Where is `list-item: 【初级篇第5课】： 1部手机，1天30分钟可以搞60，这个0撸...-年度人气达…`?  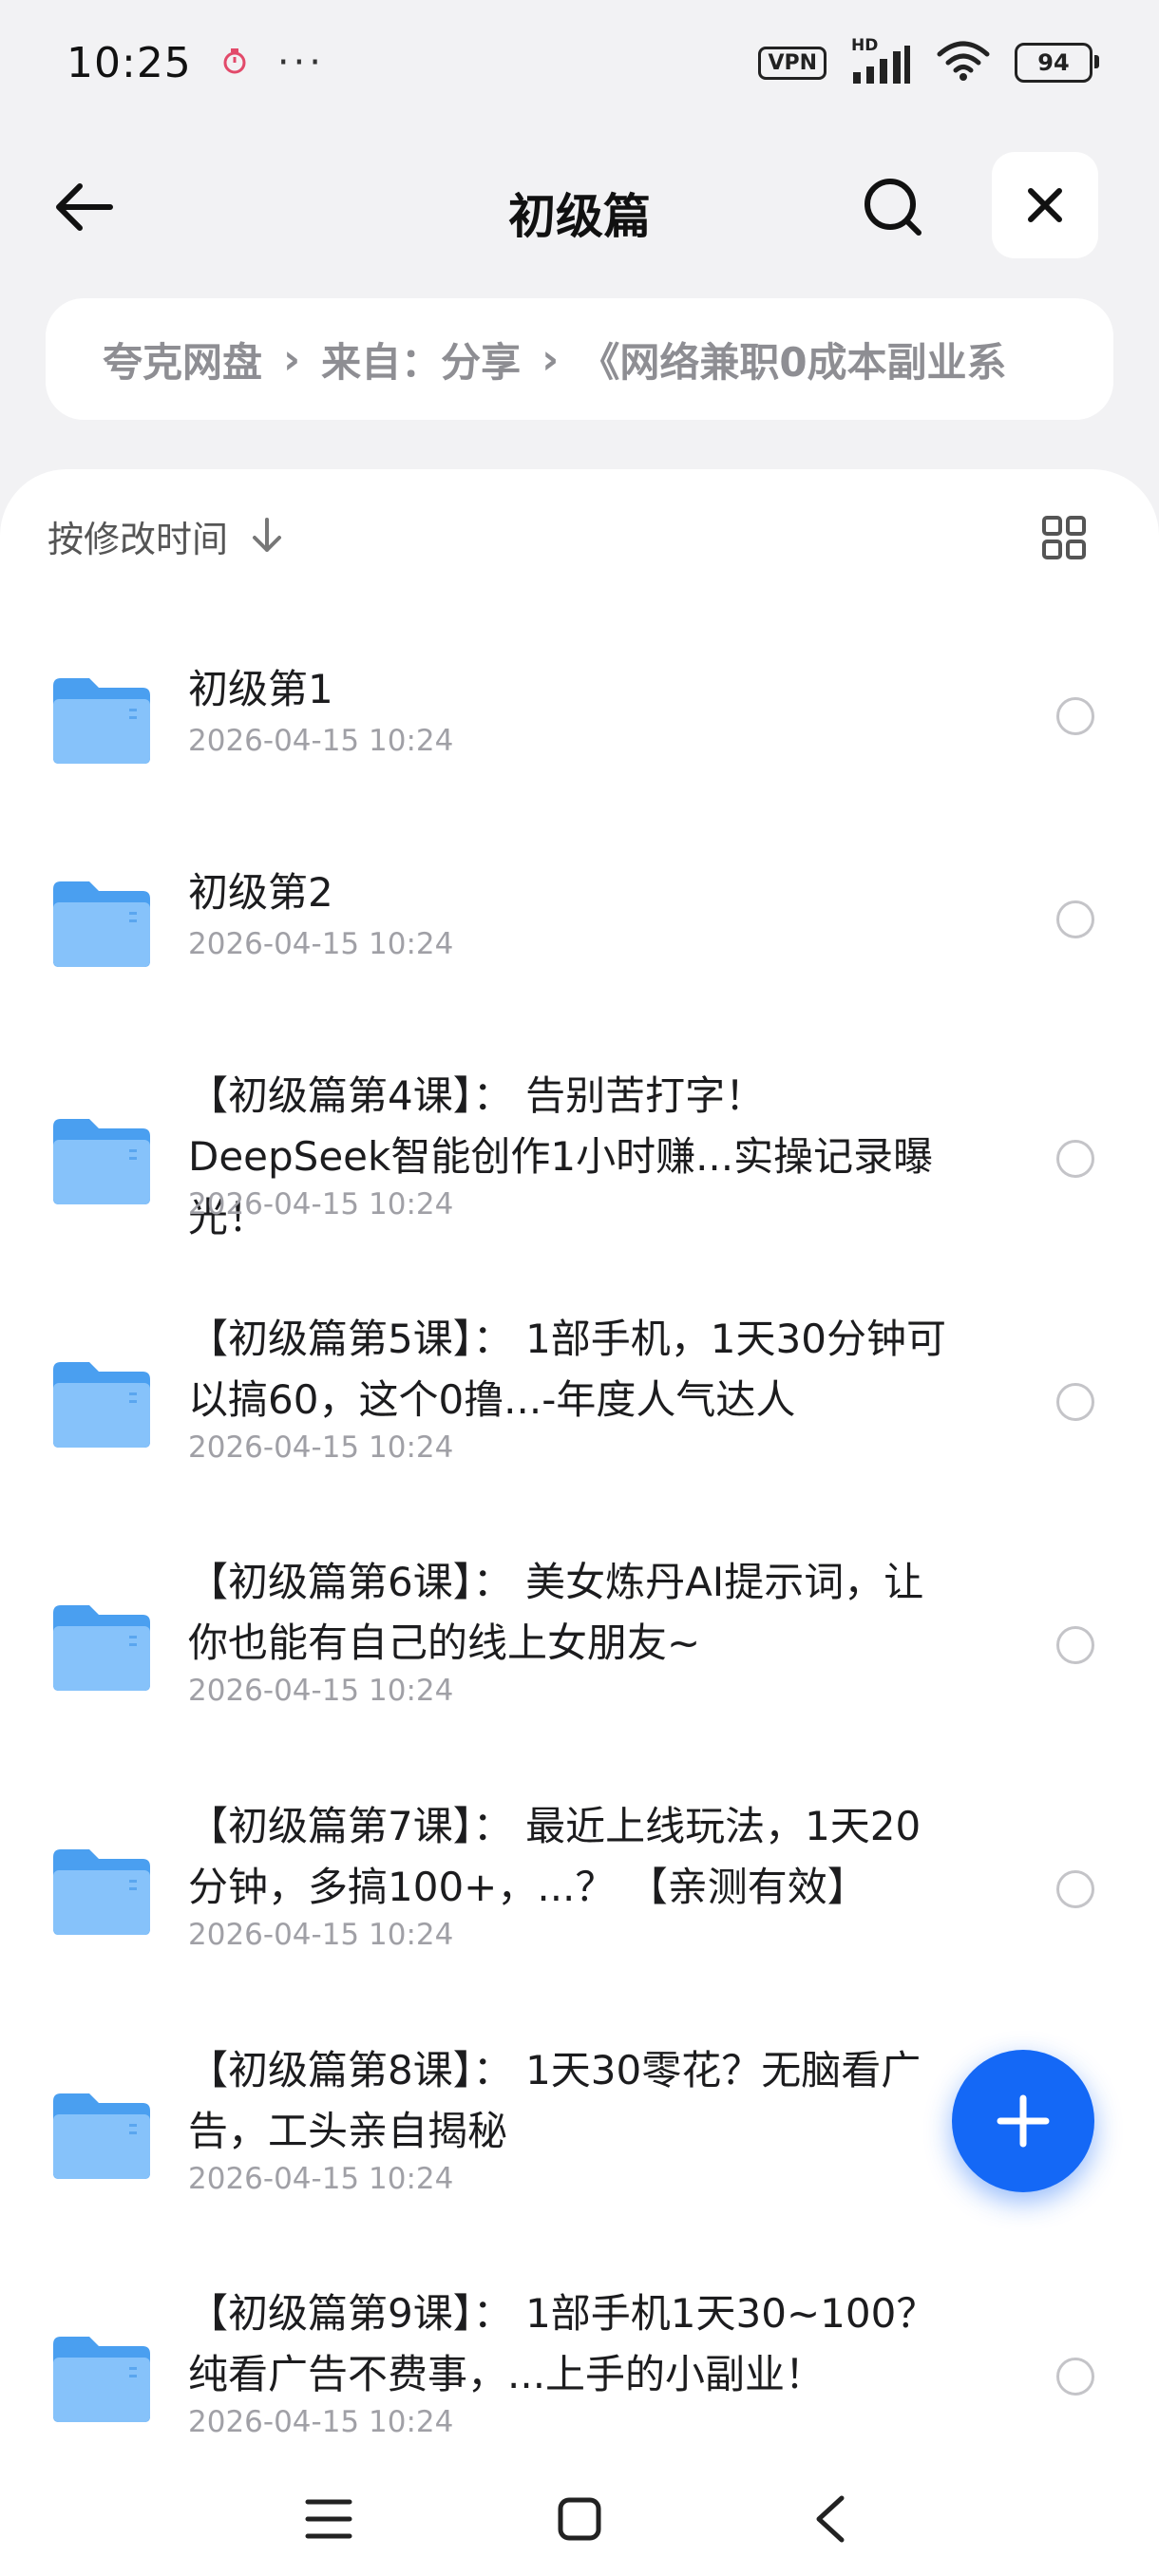 list-item: 【初级篇第5课】： 1部手机，1天30分钟可以搞60，这个0撸...-年度人气达… is located at coordinates (579, 1413).